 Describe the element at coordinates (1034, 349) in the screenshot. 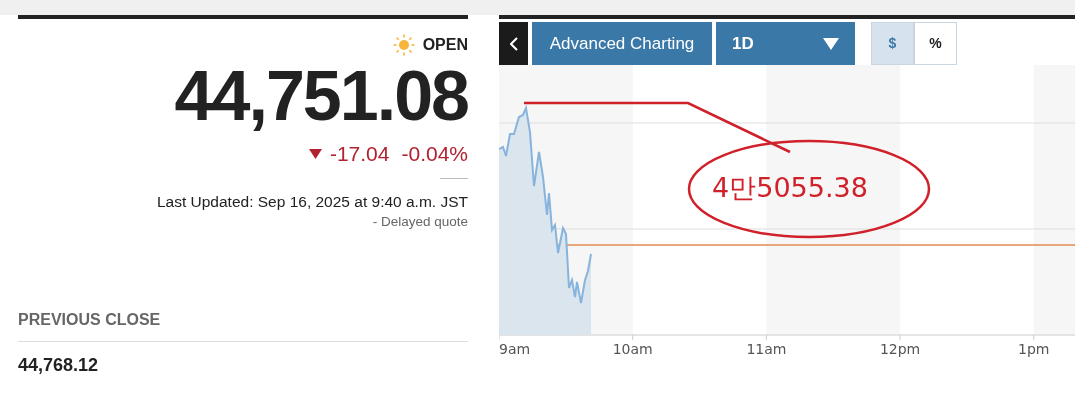

I see `time-axis-label: 1pm` at that location.